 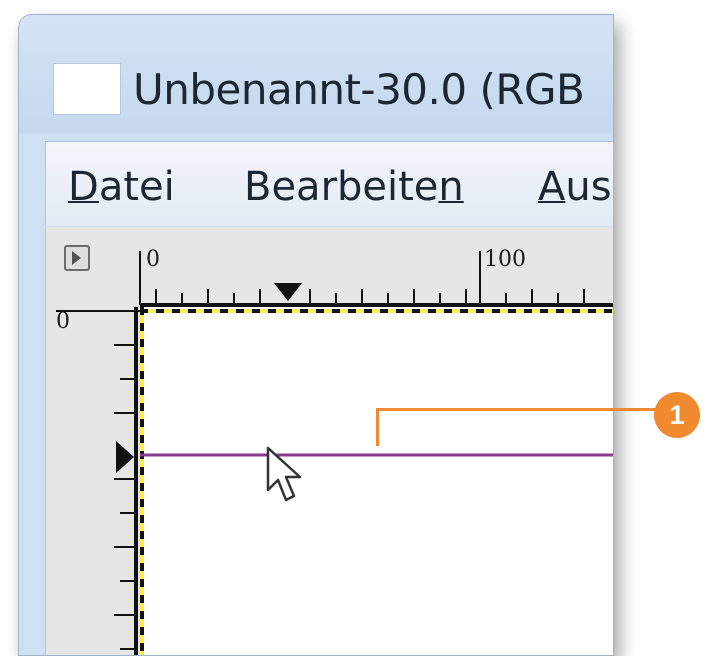 What do you see at coordinates (87, 89) in the screenshot?
I see `image-icon` at bounding box center [87, 89].